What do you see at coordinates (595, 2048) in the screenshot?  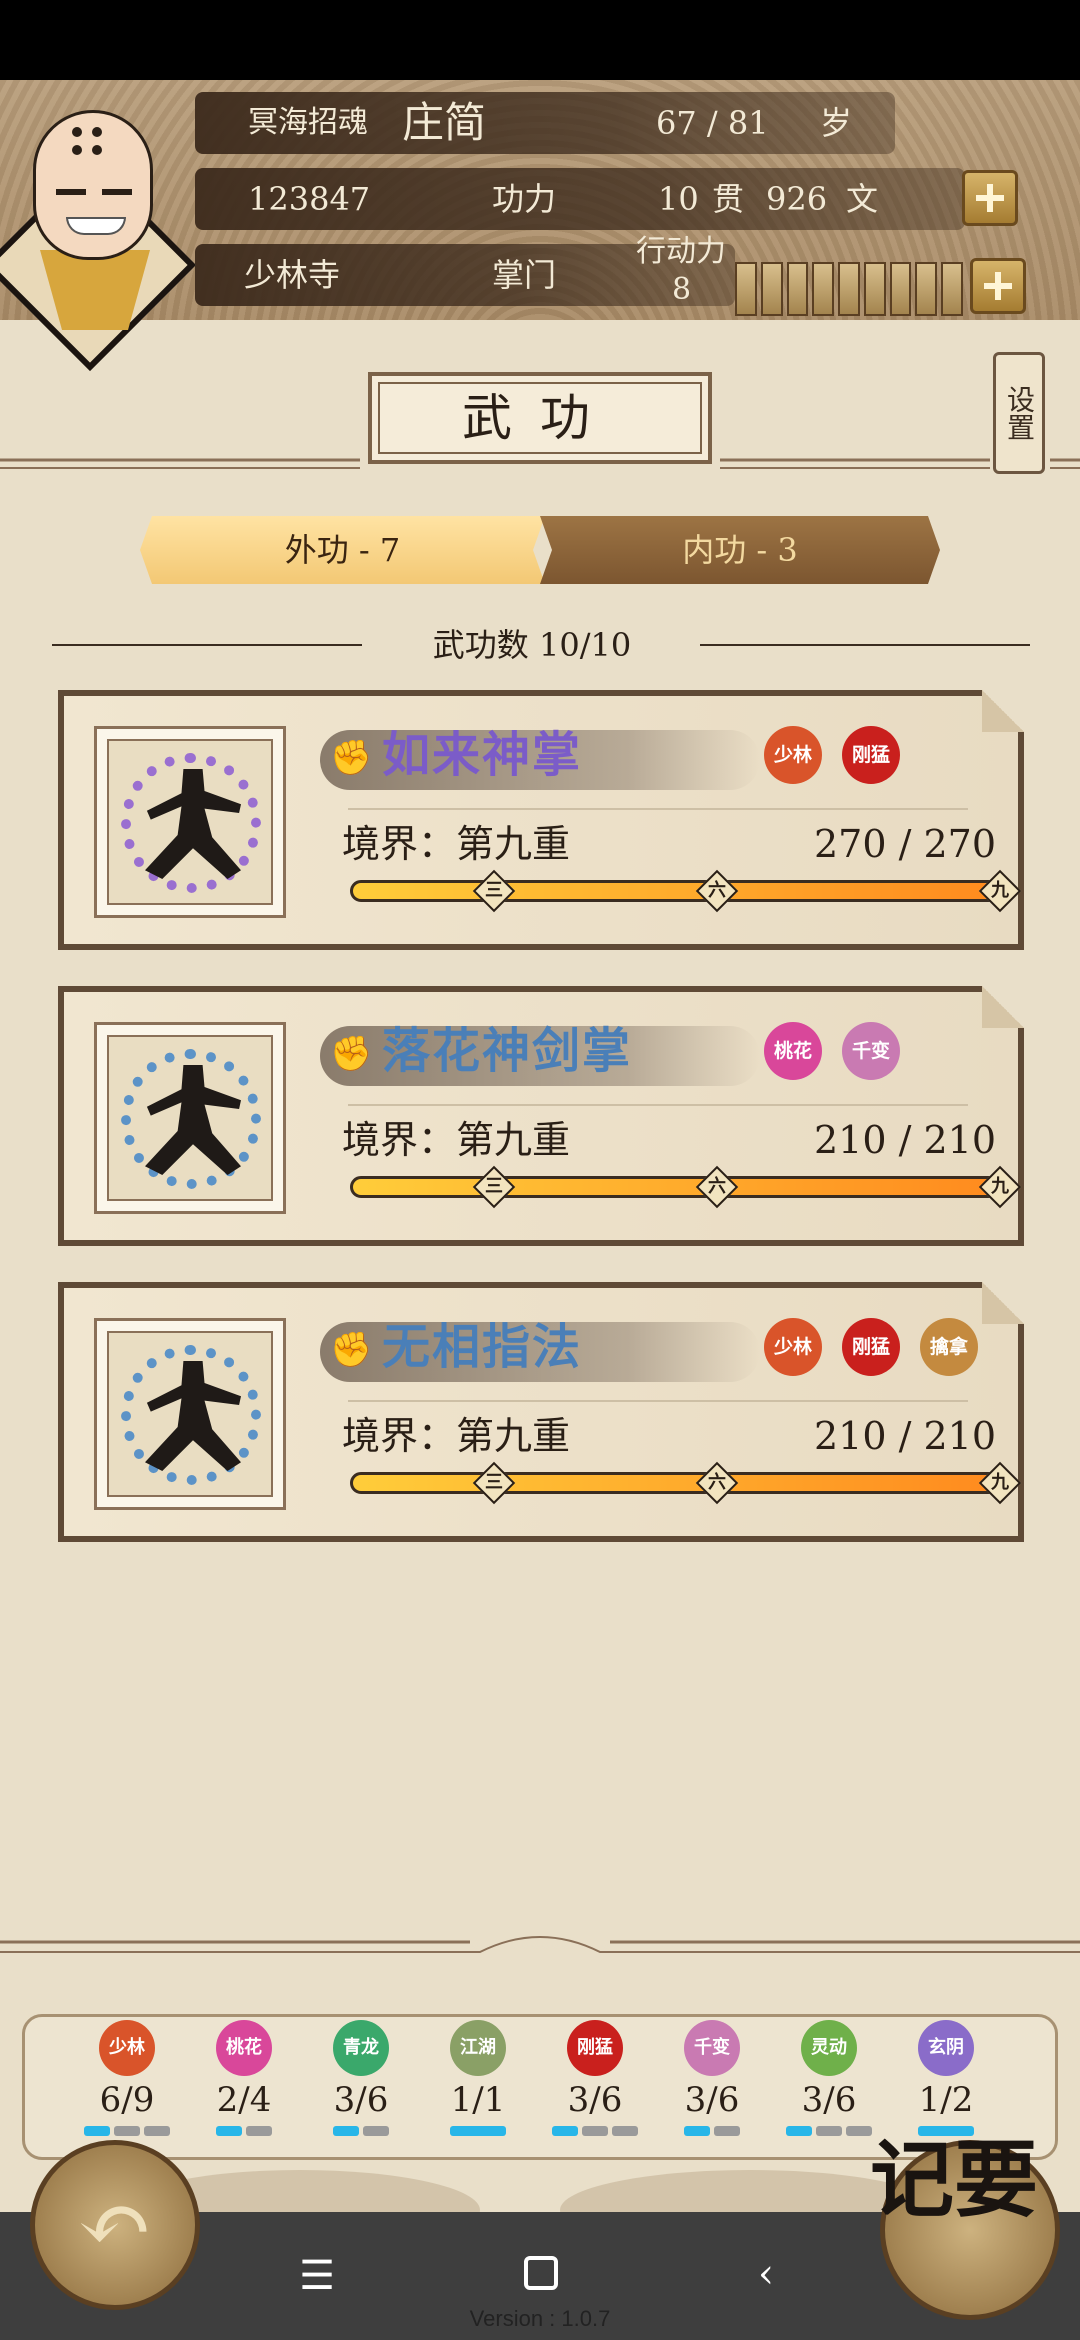 I see `sect-tag: 刚猛` at bounding box center [595, 2048].